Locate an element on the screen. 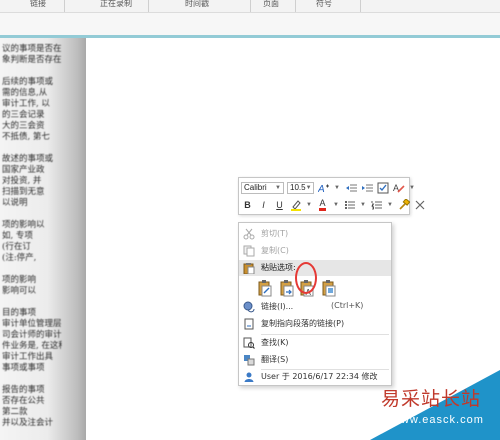  grow-font-icon: A is located at coordinates (323, 187).